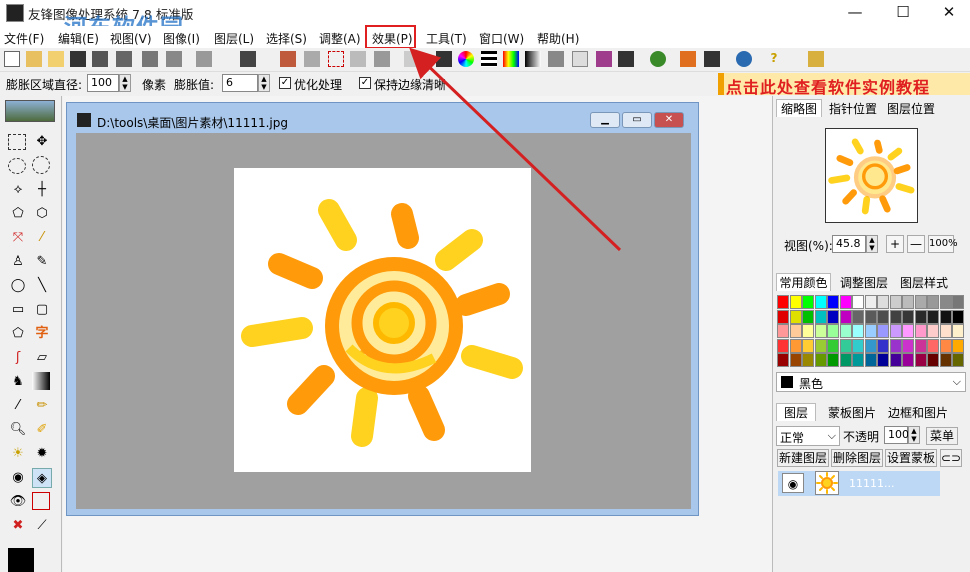  I want to click on filter-icon, so click(604, 59).